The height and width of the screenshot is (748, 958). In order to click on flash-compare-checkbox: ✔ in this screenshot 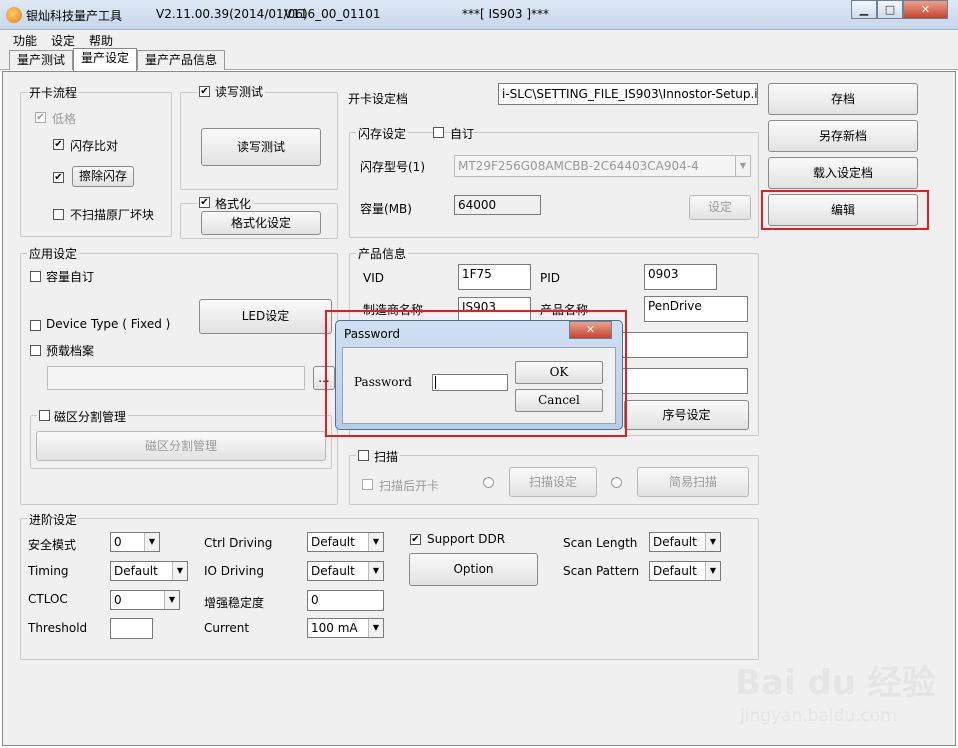, I will do `click(58, 144)`.